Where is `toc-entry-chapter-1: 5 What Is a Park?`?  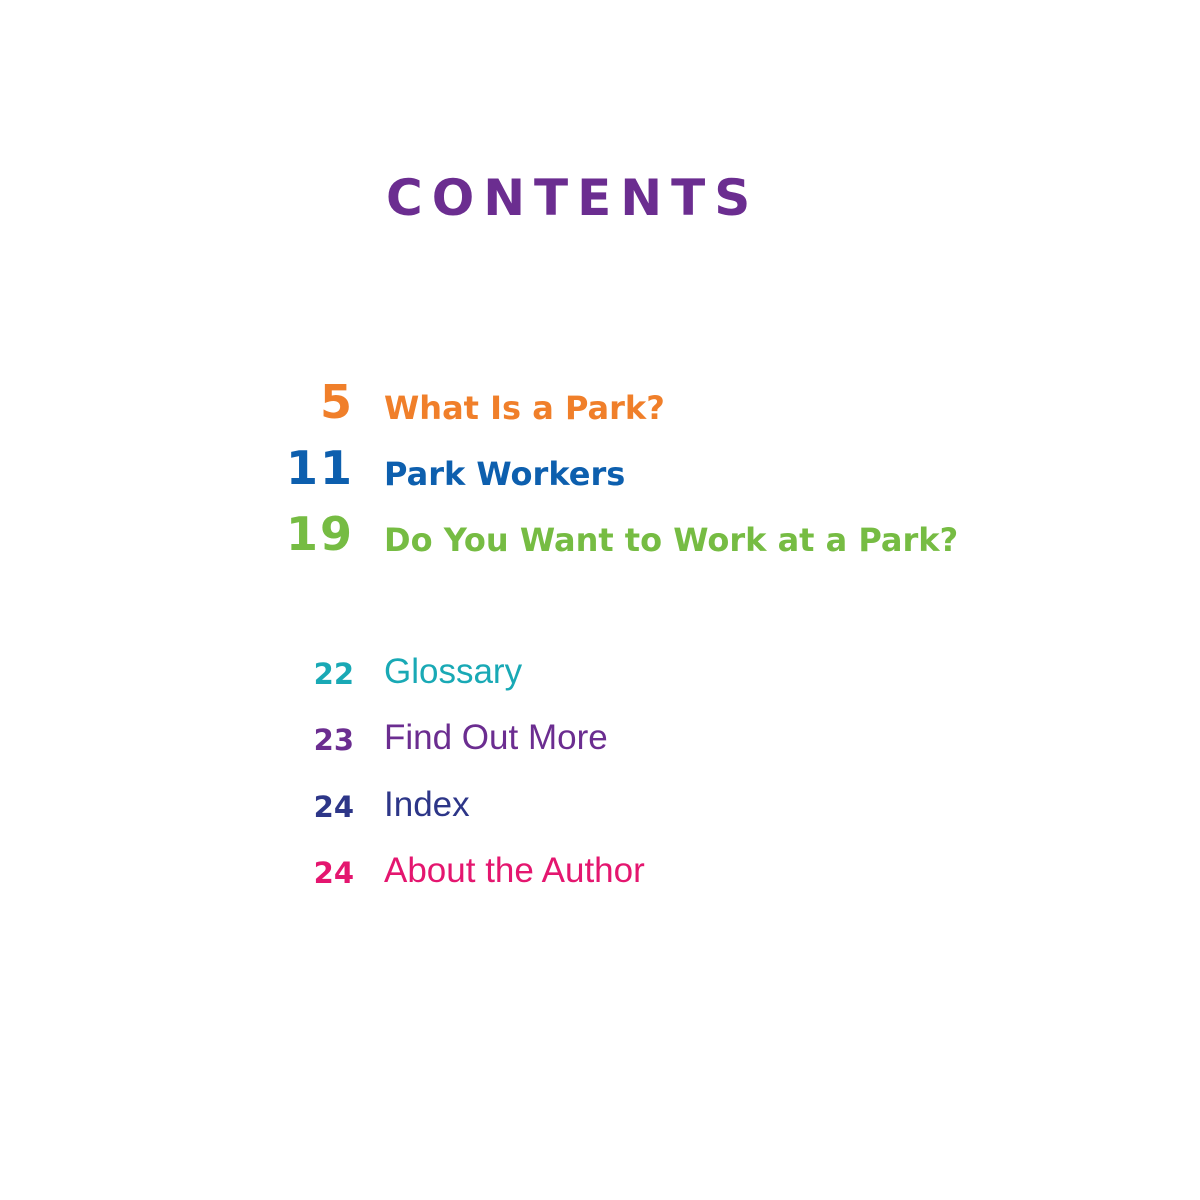
toc-entry-chapter-1: 5 What Is a Park? is located at coordinates (600, 402).